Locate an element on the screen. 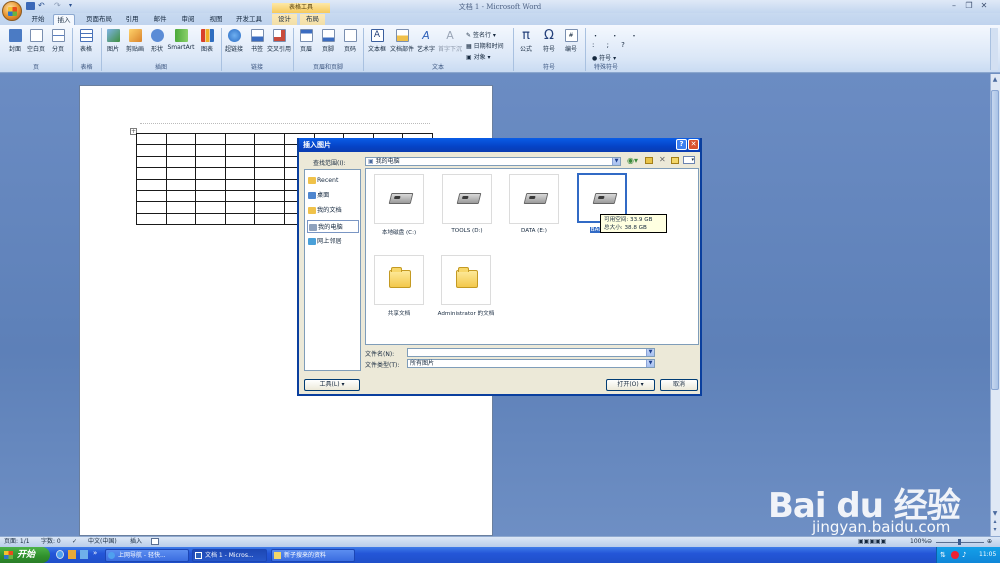 This screenshot has width=1000, height=563. page-number-button: 页码 is located at coordinates (350, 41).